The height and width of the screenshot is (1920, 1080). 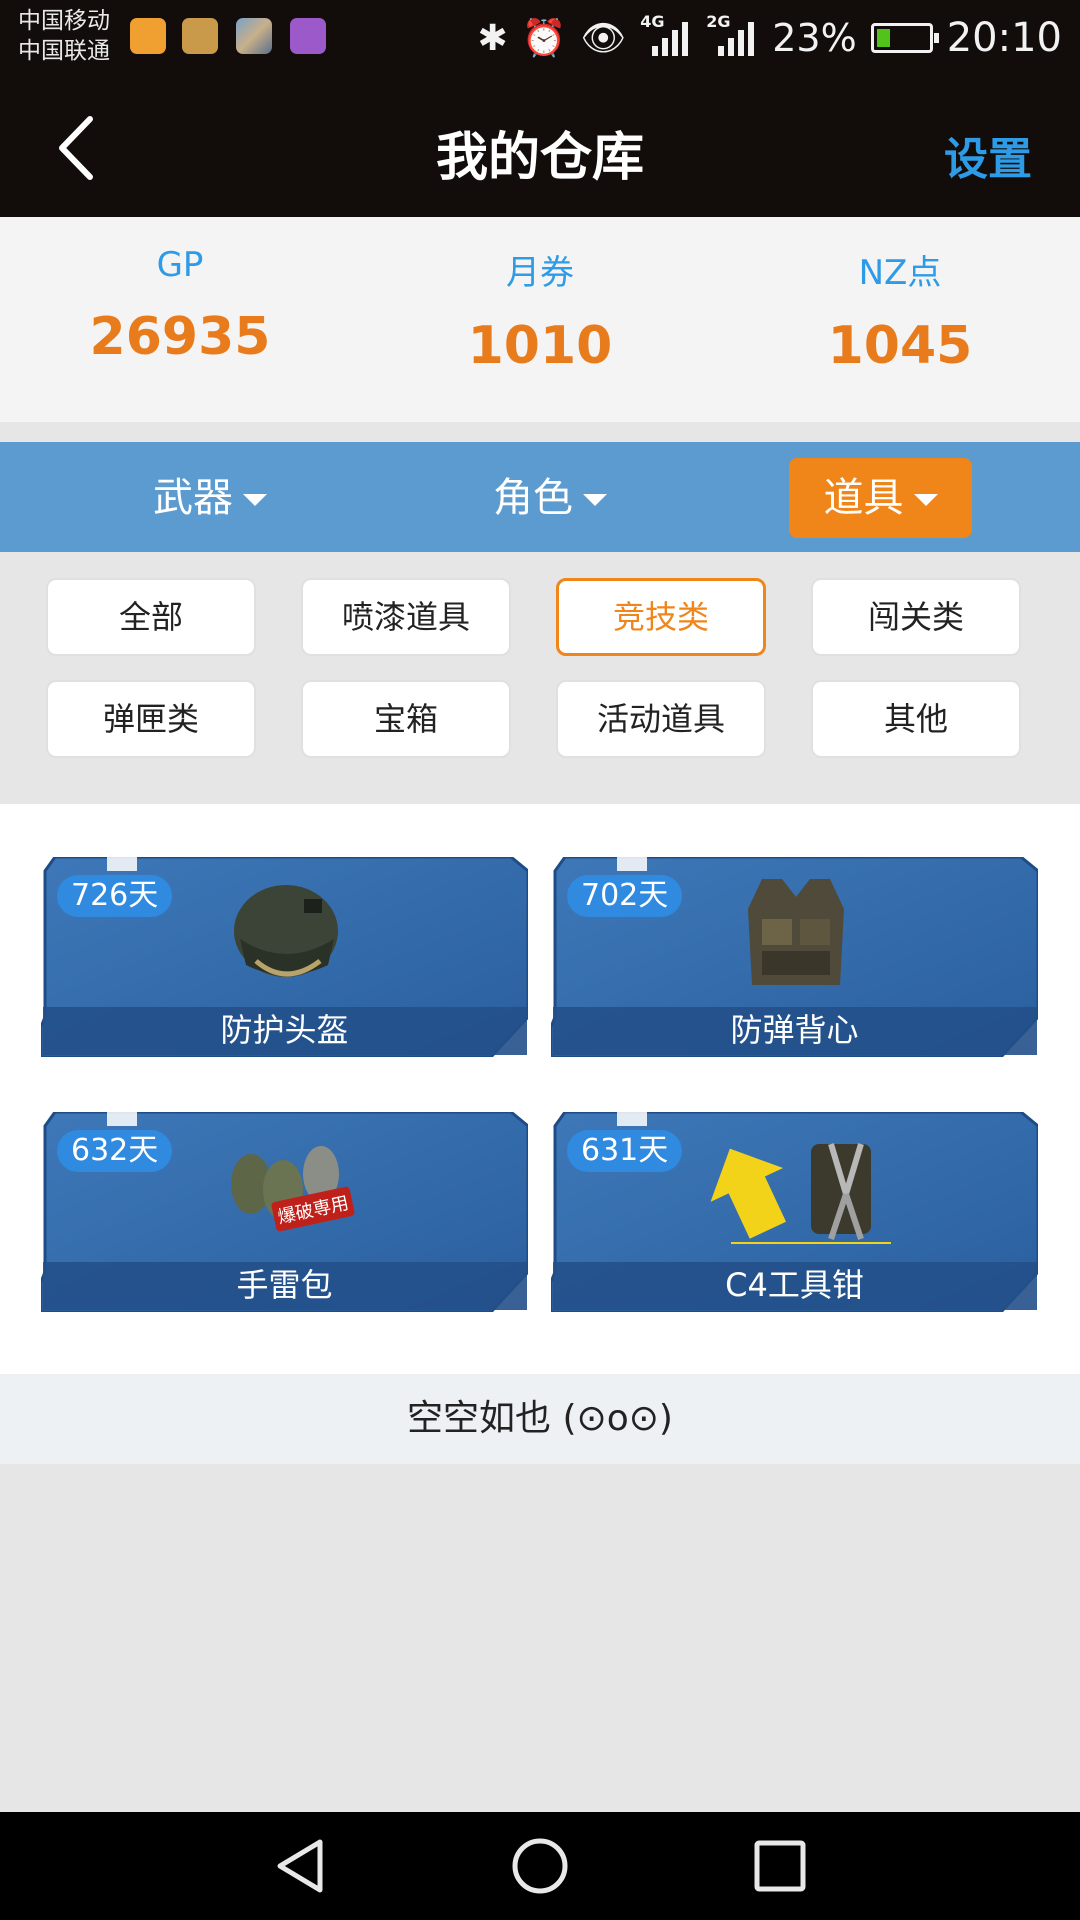 I want to click on grenade-pack-icon: 爆破専用, so click(x=293, y=1189).